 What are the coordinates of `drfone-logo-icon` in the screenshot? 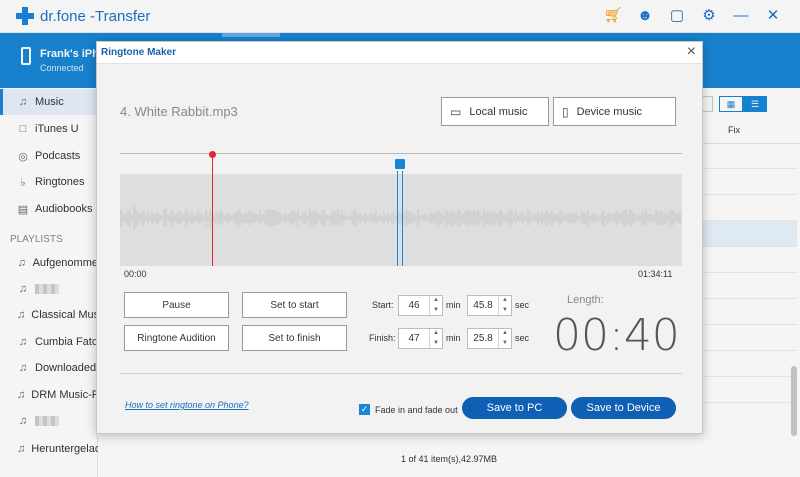 It's located at (25, 16).